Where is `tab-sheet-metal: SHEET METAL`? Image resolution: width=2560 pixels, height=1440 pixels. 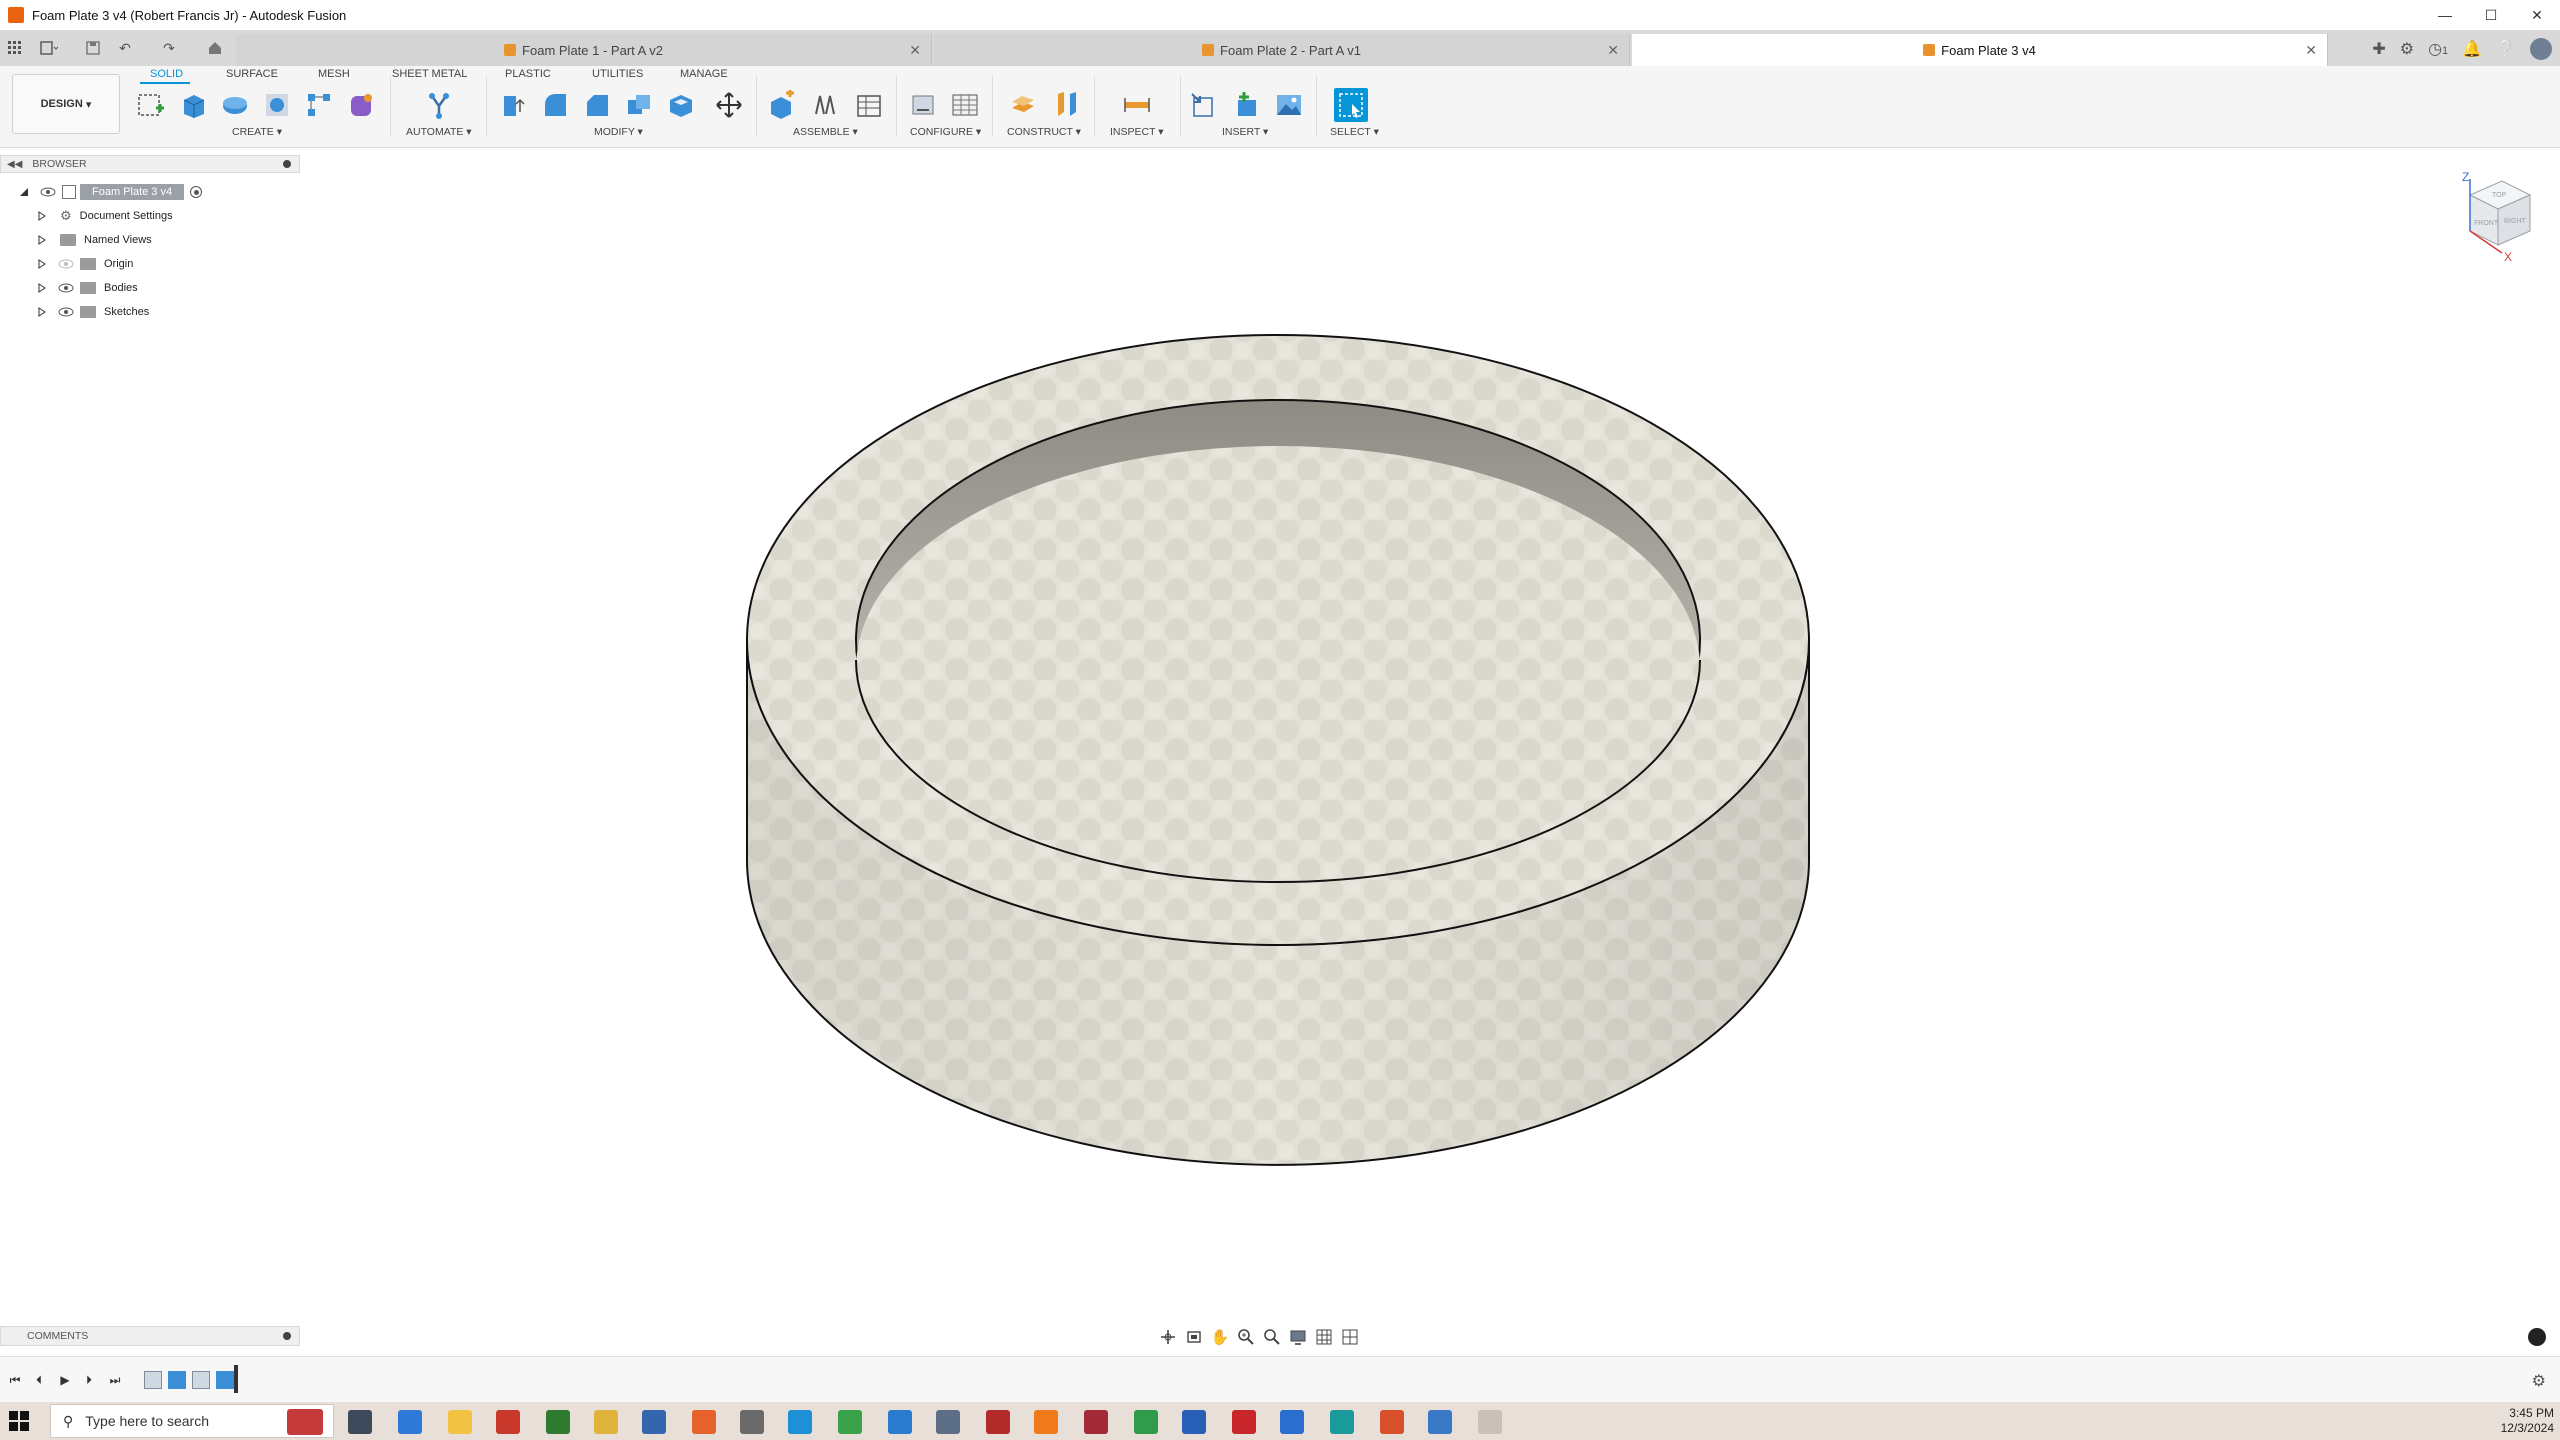 tab-sheet-metal: SHEET METAL is located at coordinates (429, 74).